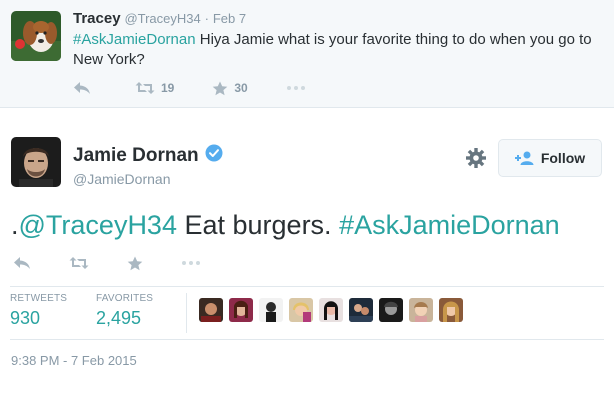 This screenshot has width=614, height=404. I want to click on tweet-text: .@TraceyH34 Eat burgers. #AskJamieDornan, so click(285, 225).